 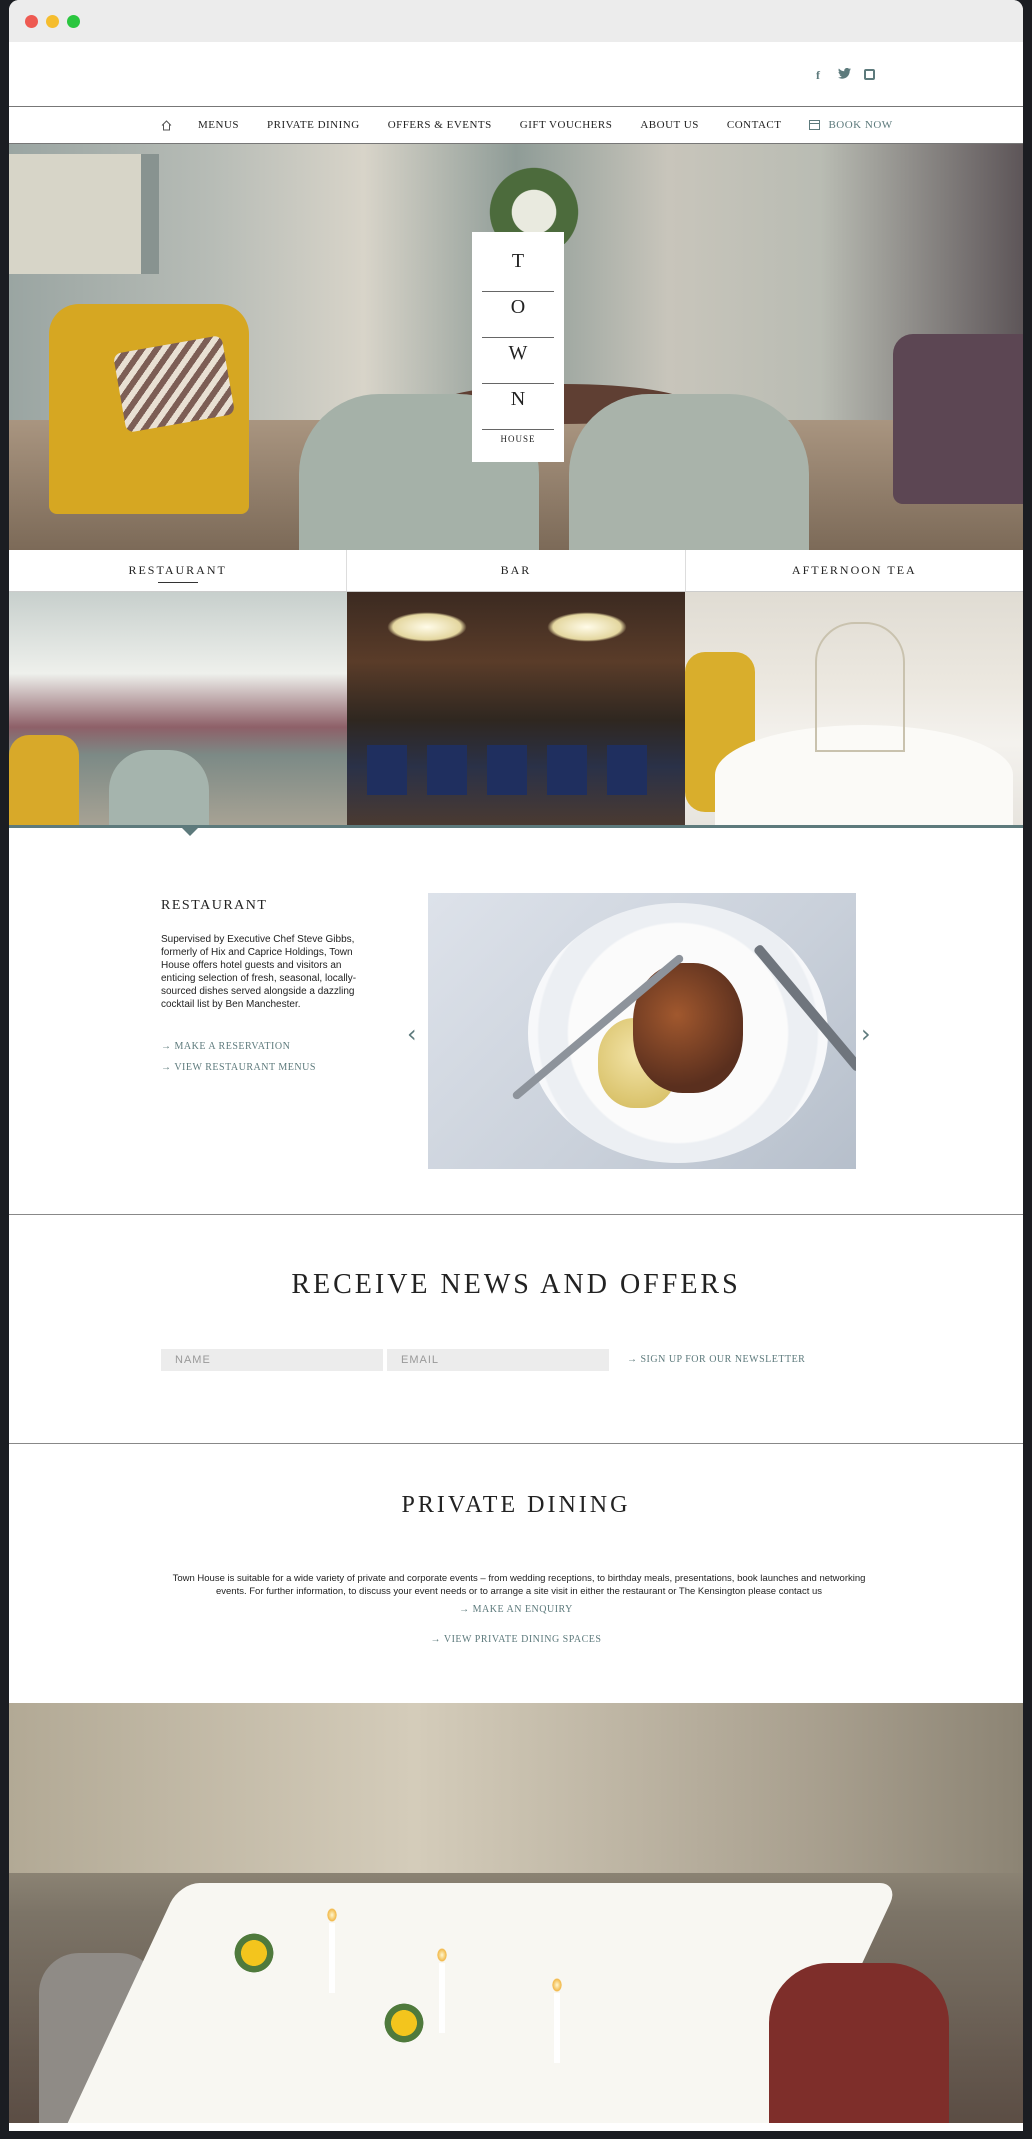 I want to click on bar-thumbnail, so click(x=516, y=708).